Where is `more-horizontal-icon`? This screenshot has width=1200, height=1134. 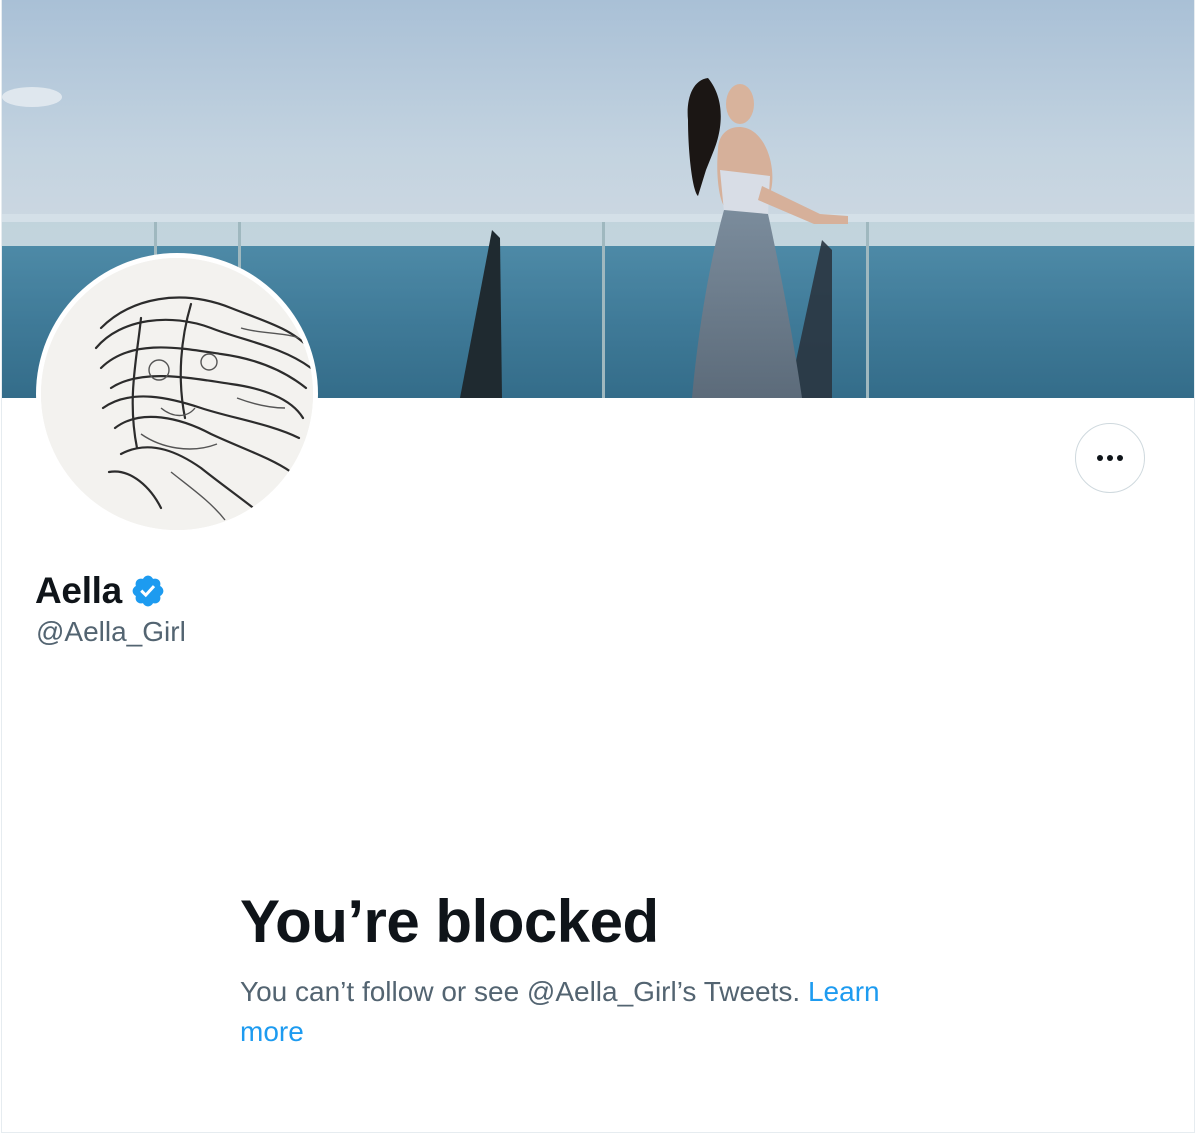
more-horizontal-icon is located at coordinates (1110, 458).